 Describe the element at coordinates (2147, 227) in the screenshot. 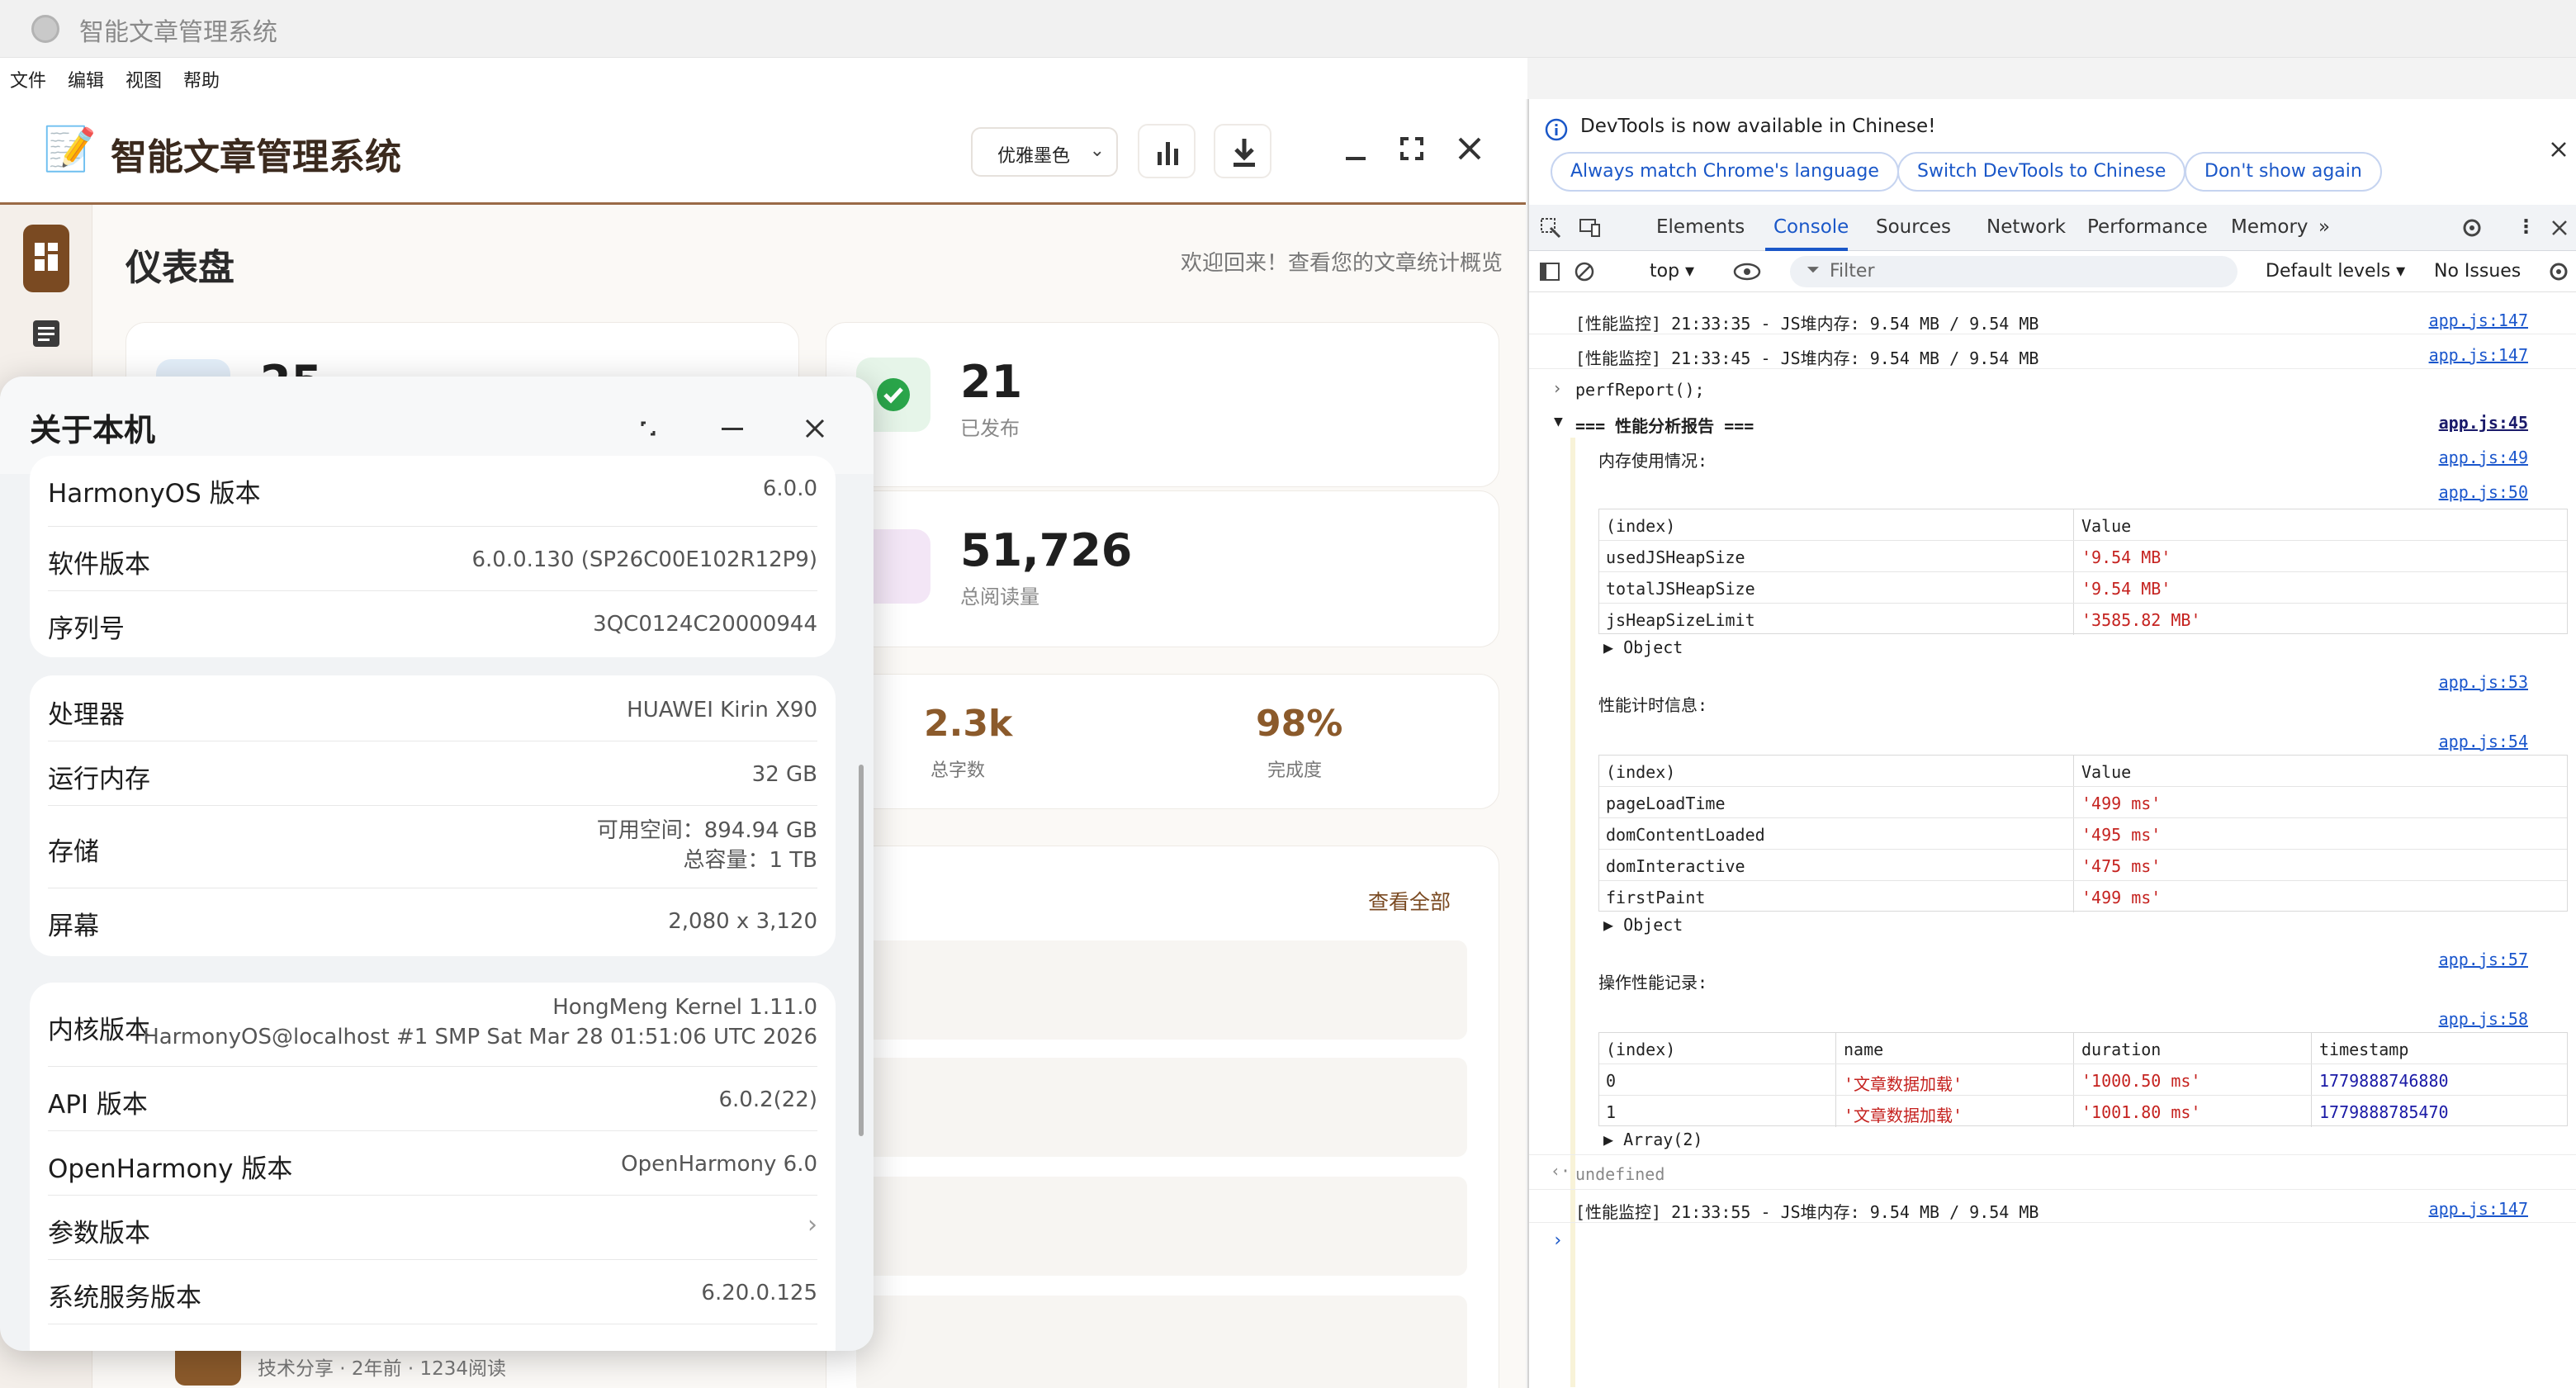

I see `tab-performance: Performance` at that location.